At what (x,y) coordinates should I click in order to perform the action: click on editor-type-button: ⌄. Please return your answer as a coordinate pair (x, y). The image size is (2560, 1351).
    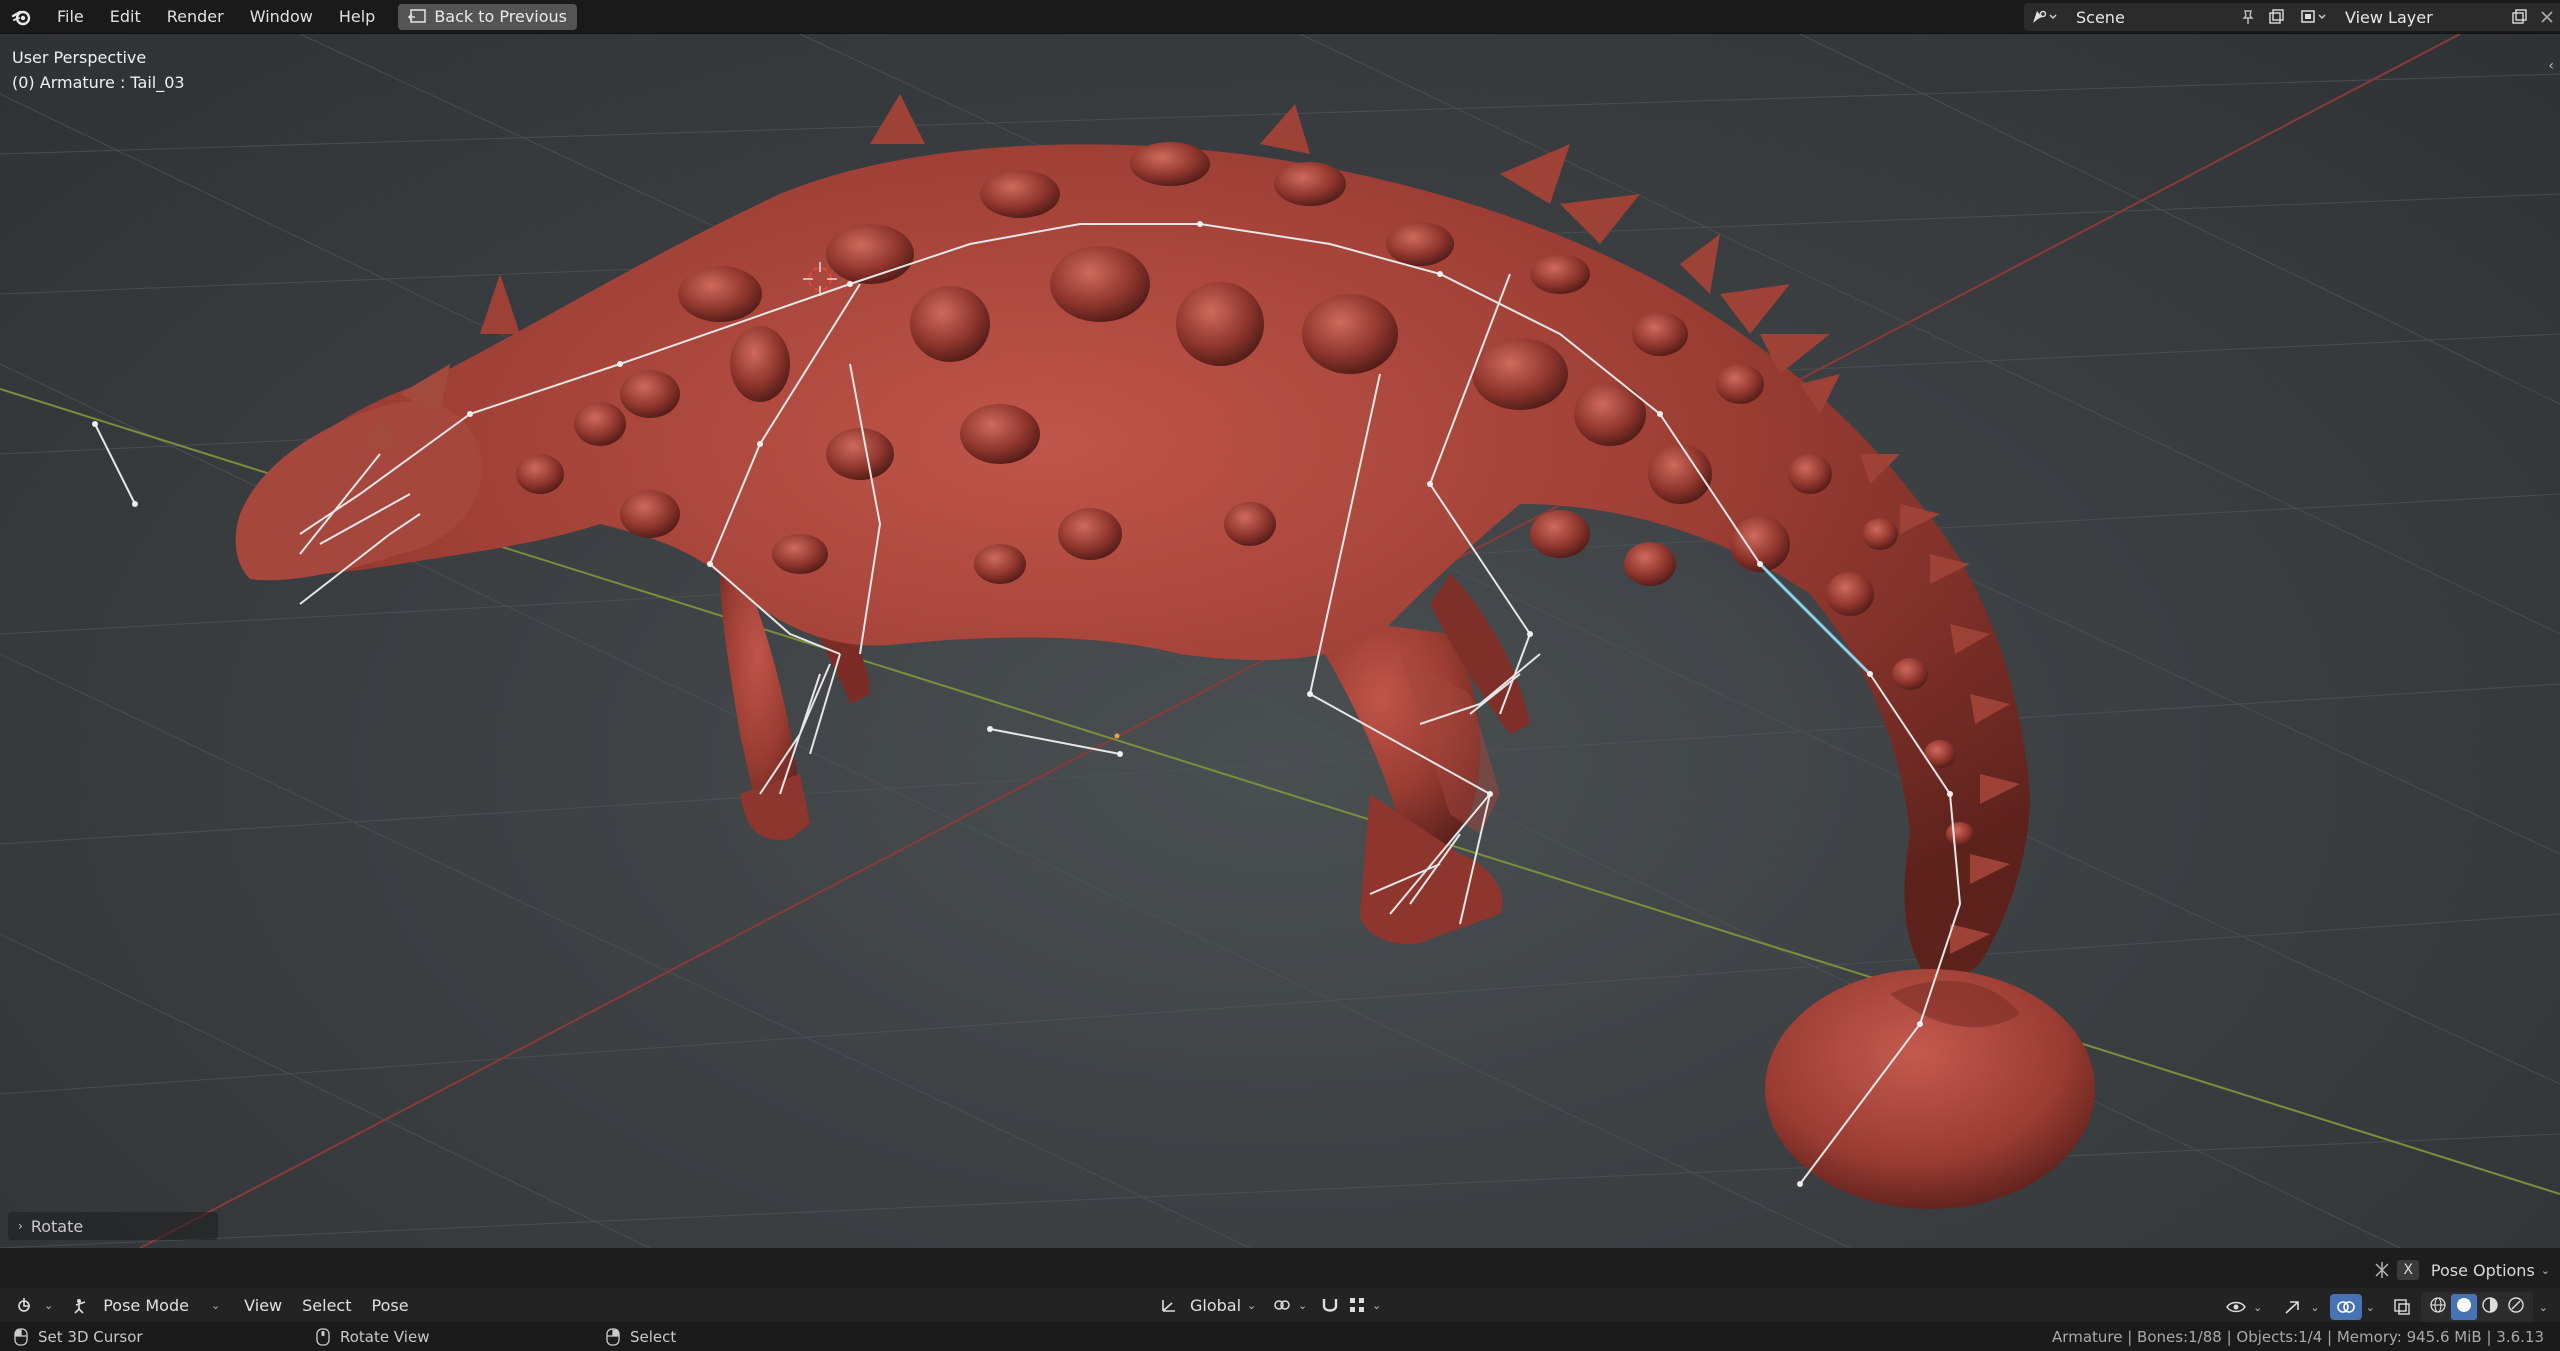
    Looking at the image, I should click on (34, 1305).